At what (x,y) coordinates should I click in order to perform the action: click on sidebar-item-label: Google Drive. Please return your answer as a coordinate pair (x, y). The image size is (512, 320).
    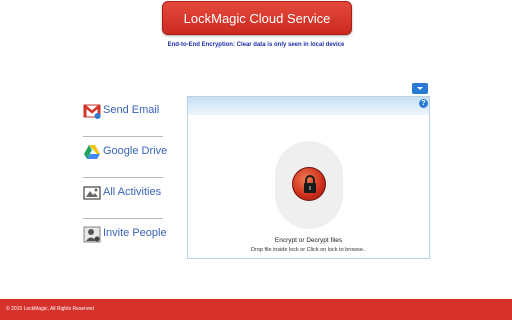
    Looking at the image, I should click on (135, 151).